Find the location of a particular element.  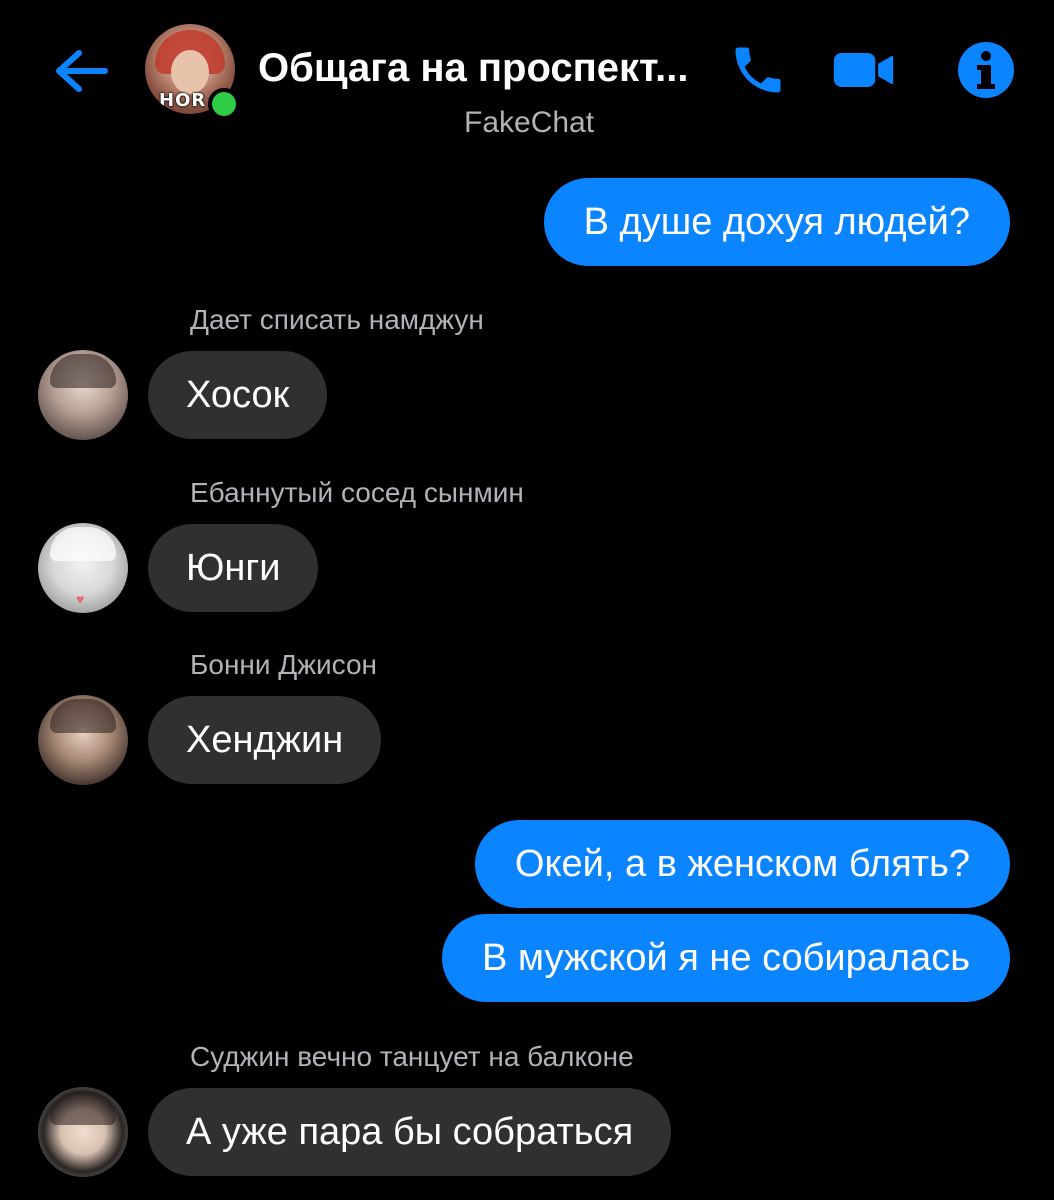

sender-name: Дает списать намджун is located at coordinates (337, 319).